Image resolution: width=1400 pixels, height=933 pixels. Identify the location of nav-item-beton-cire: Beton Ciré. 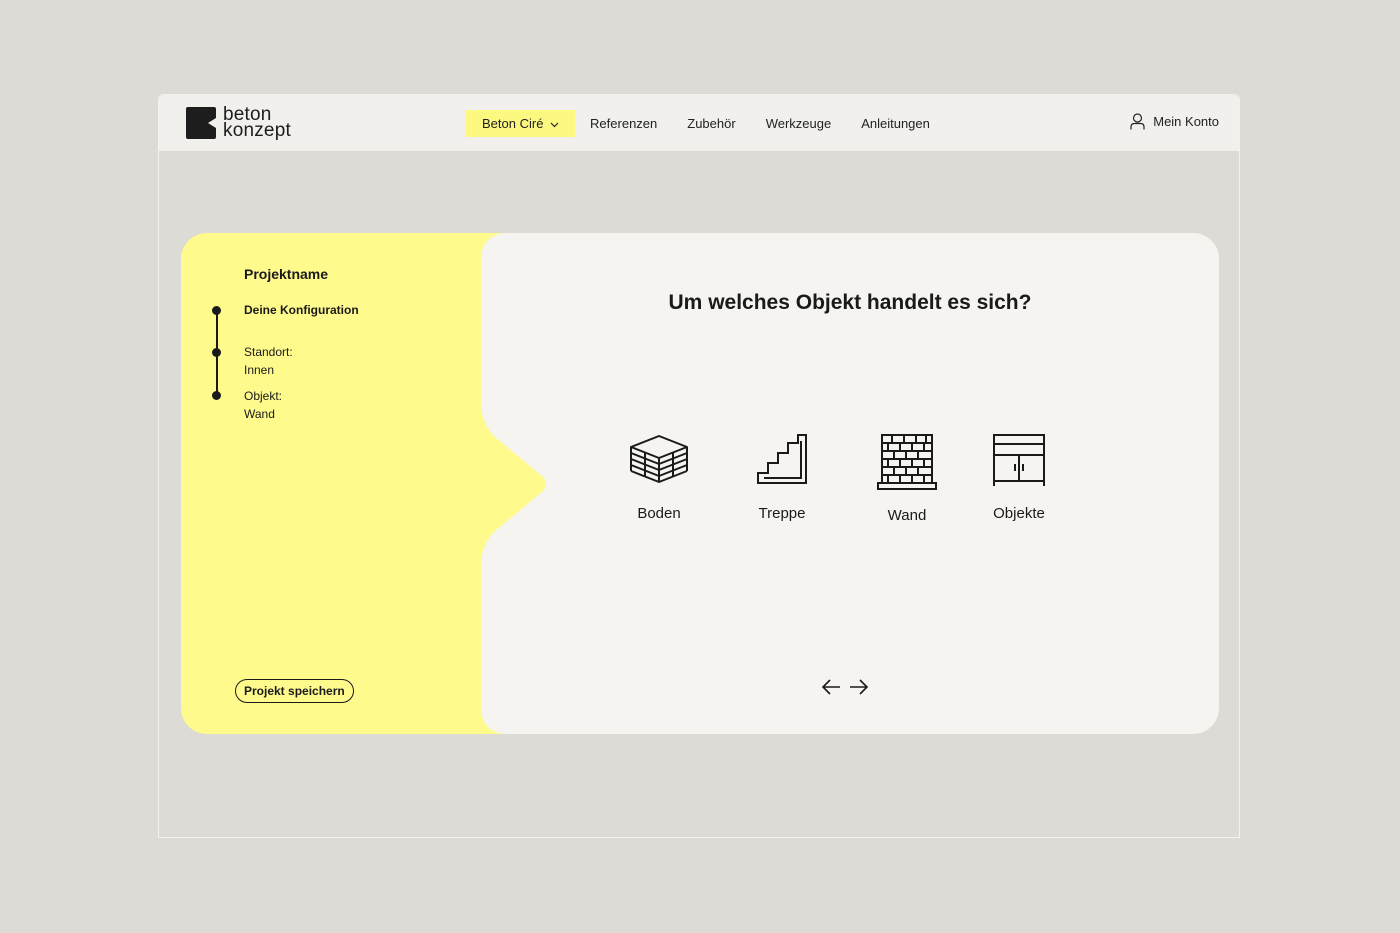
(521, 123).